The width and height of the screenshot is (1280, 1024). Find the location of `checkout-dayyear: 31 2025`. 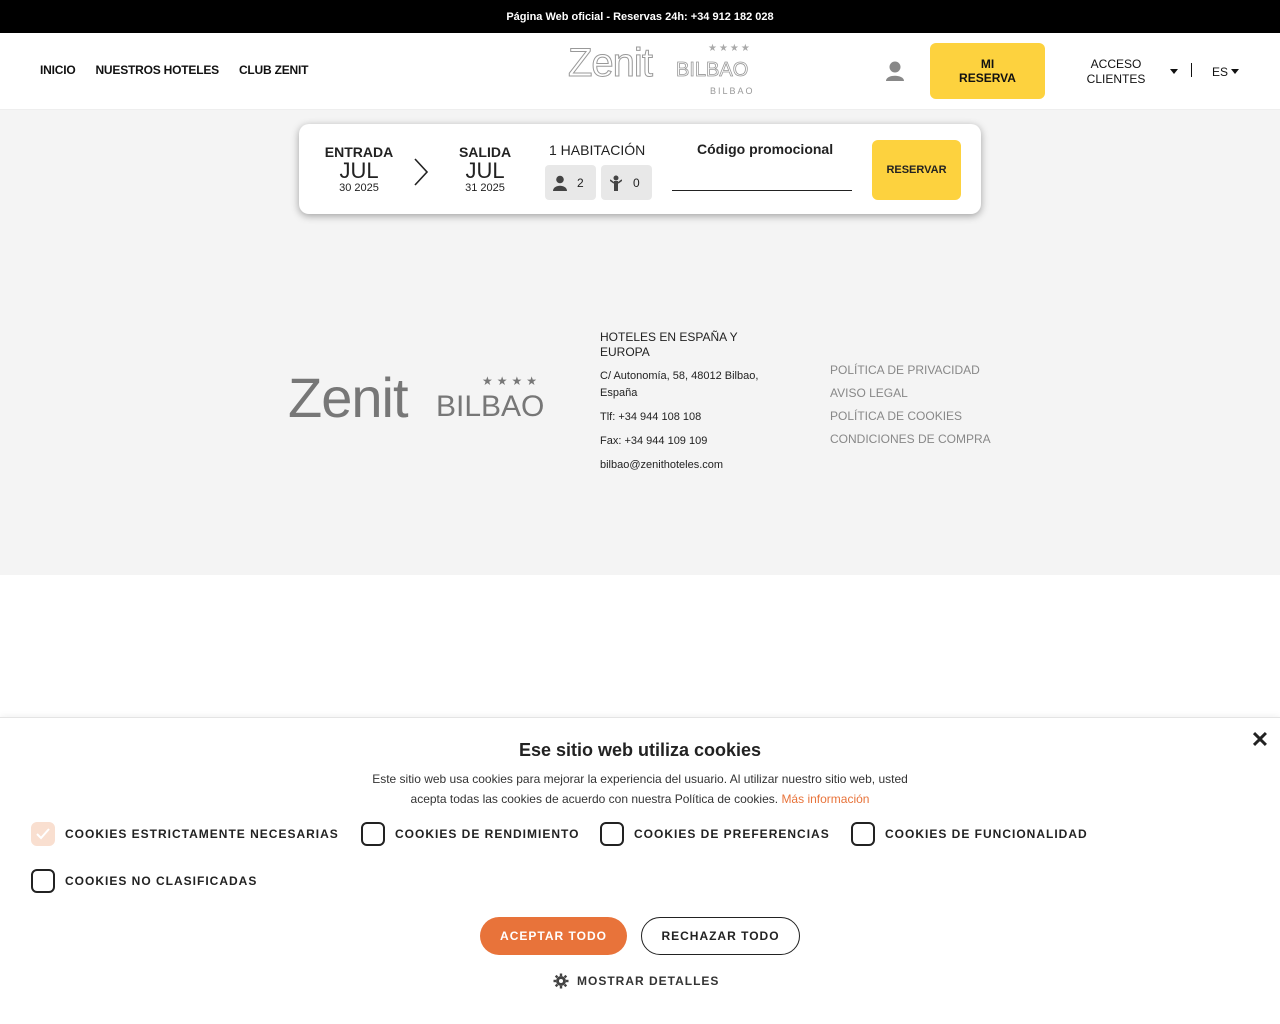

checkout-dayyear: 31 2025 is located at coordinates (485, 188).